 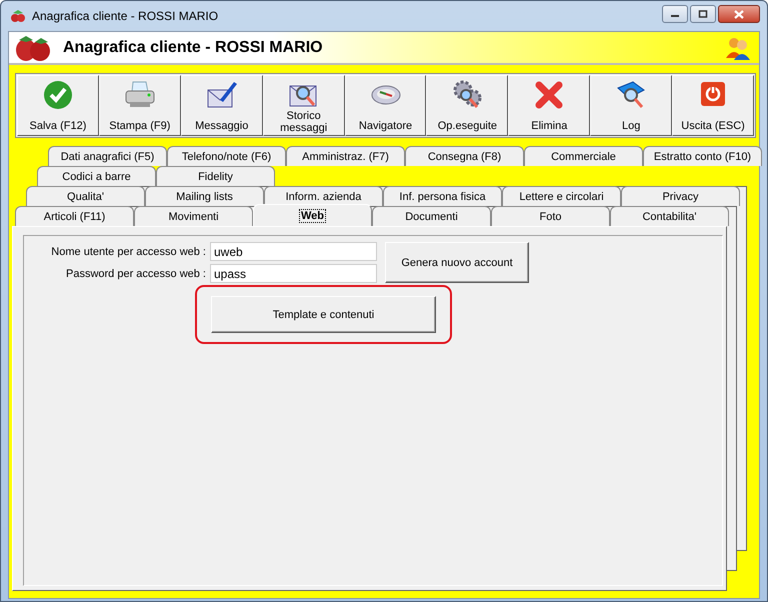 What do you see at coordinates (323, 314) in the screenshot?
I see `template-button: Template e contenuti` at bounding box center [323, 314].